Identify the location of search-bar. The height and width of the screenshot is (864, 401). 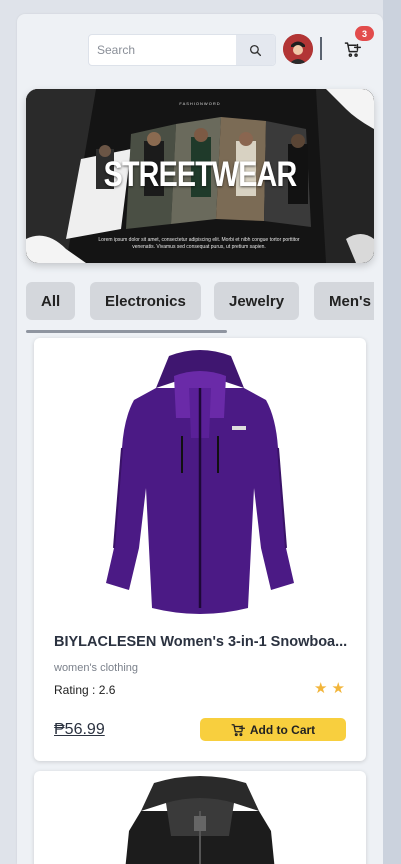
(182, 50).